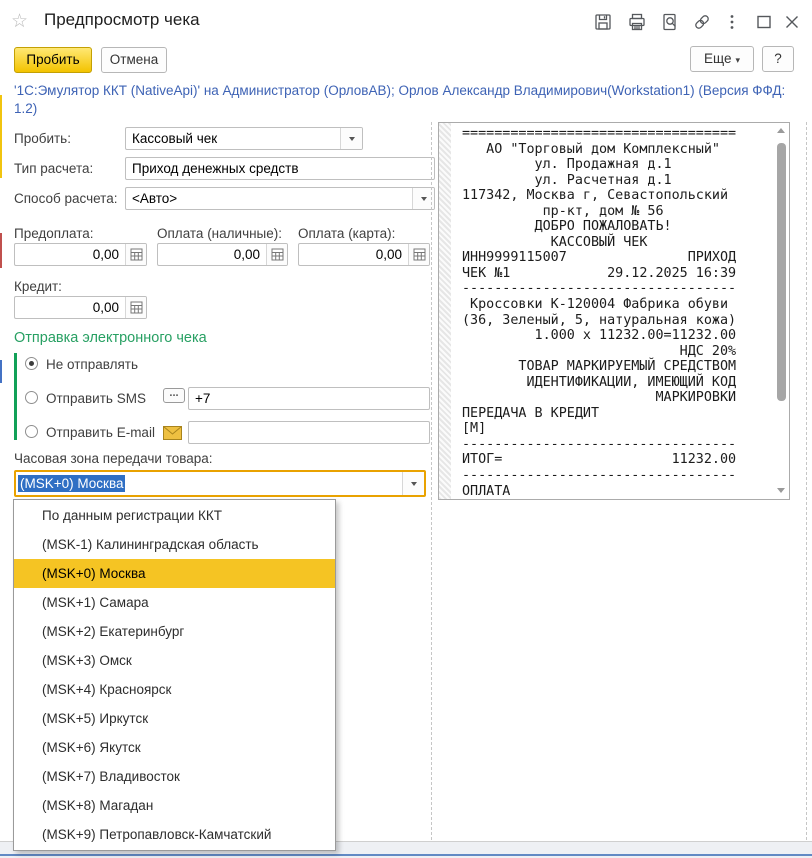  I want to click on receipt-line: МАРКИРОВКИ, so click(599, 398).